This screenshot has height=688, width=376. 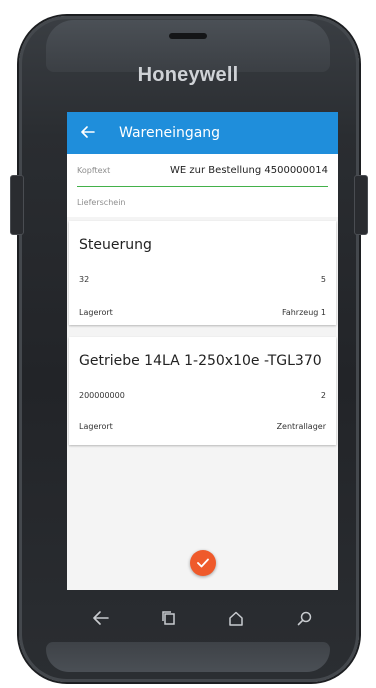 I want to click on location-value: Fahrzeug 1, so click(x=303, y=312).